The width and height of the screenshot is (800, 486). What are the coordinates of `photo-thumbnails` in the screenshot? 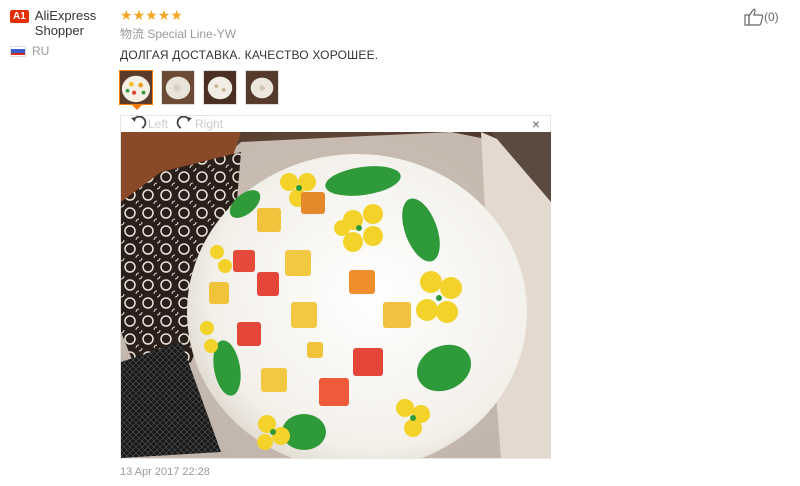 It's located at (203, 87).